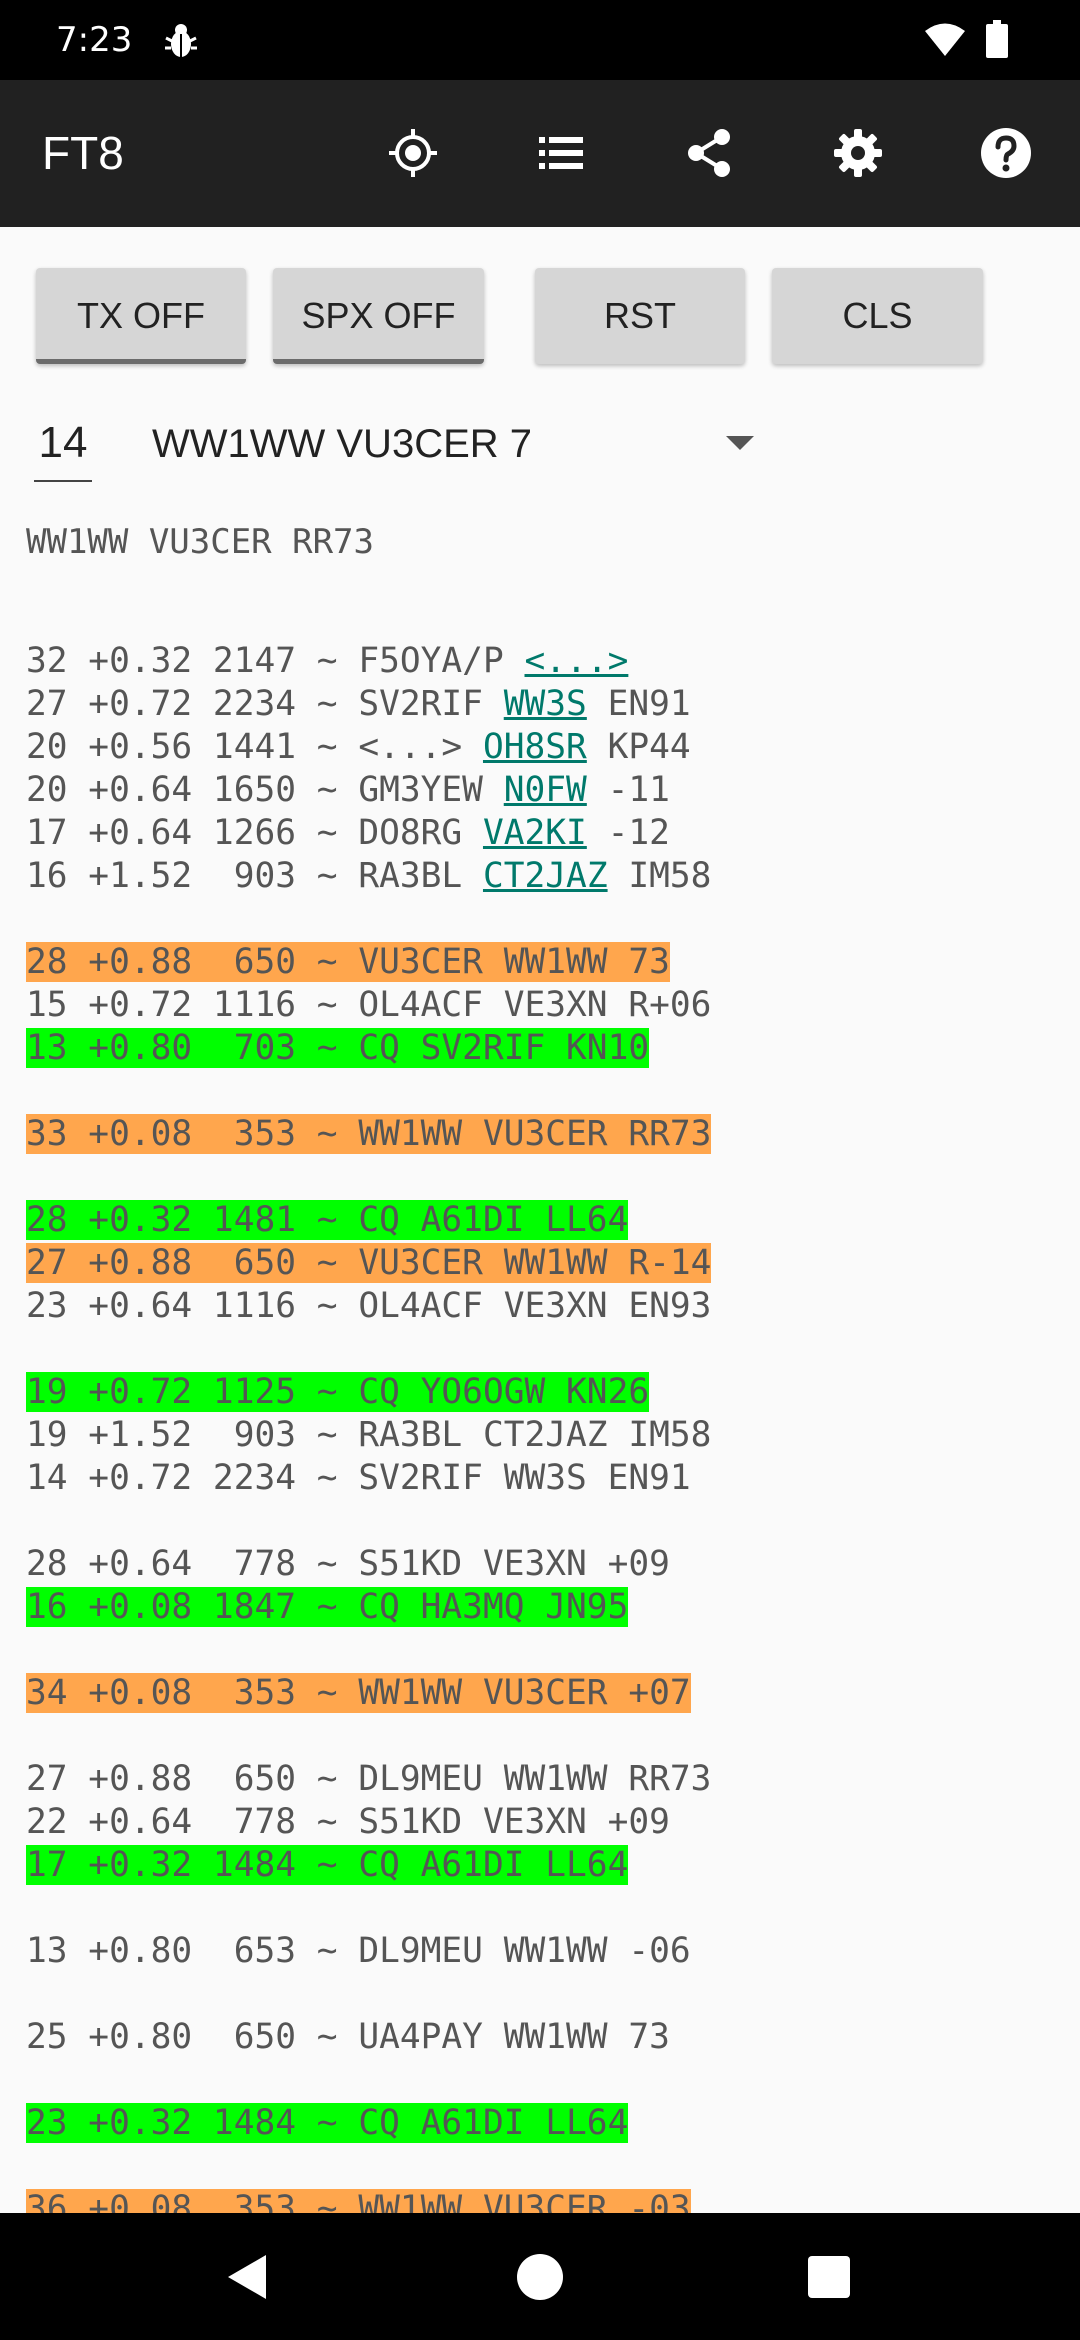 Image resolution: width=1080 pixels, height=2340 pixels. Describe the element at coordinates (659, 876) in the screenshot. I see `log-line-suffix: IM58` at that location.